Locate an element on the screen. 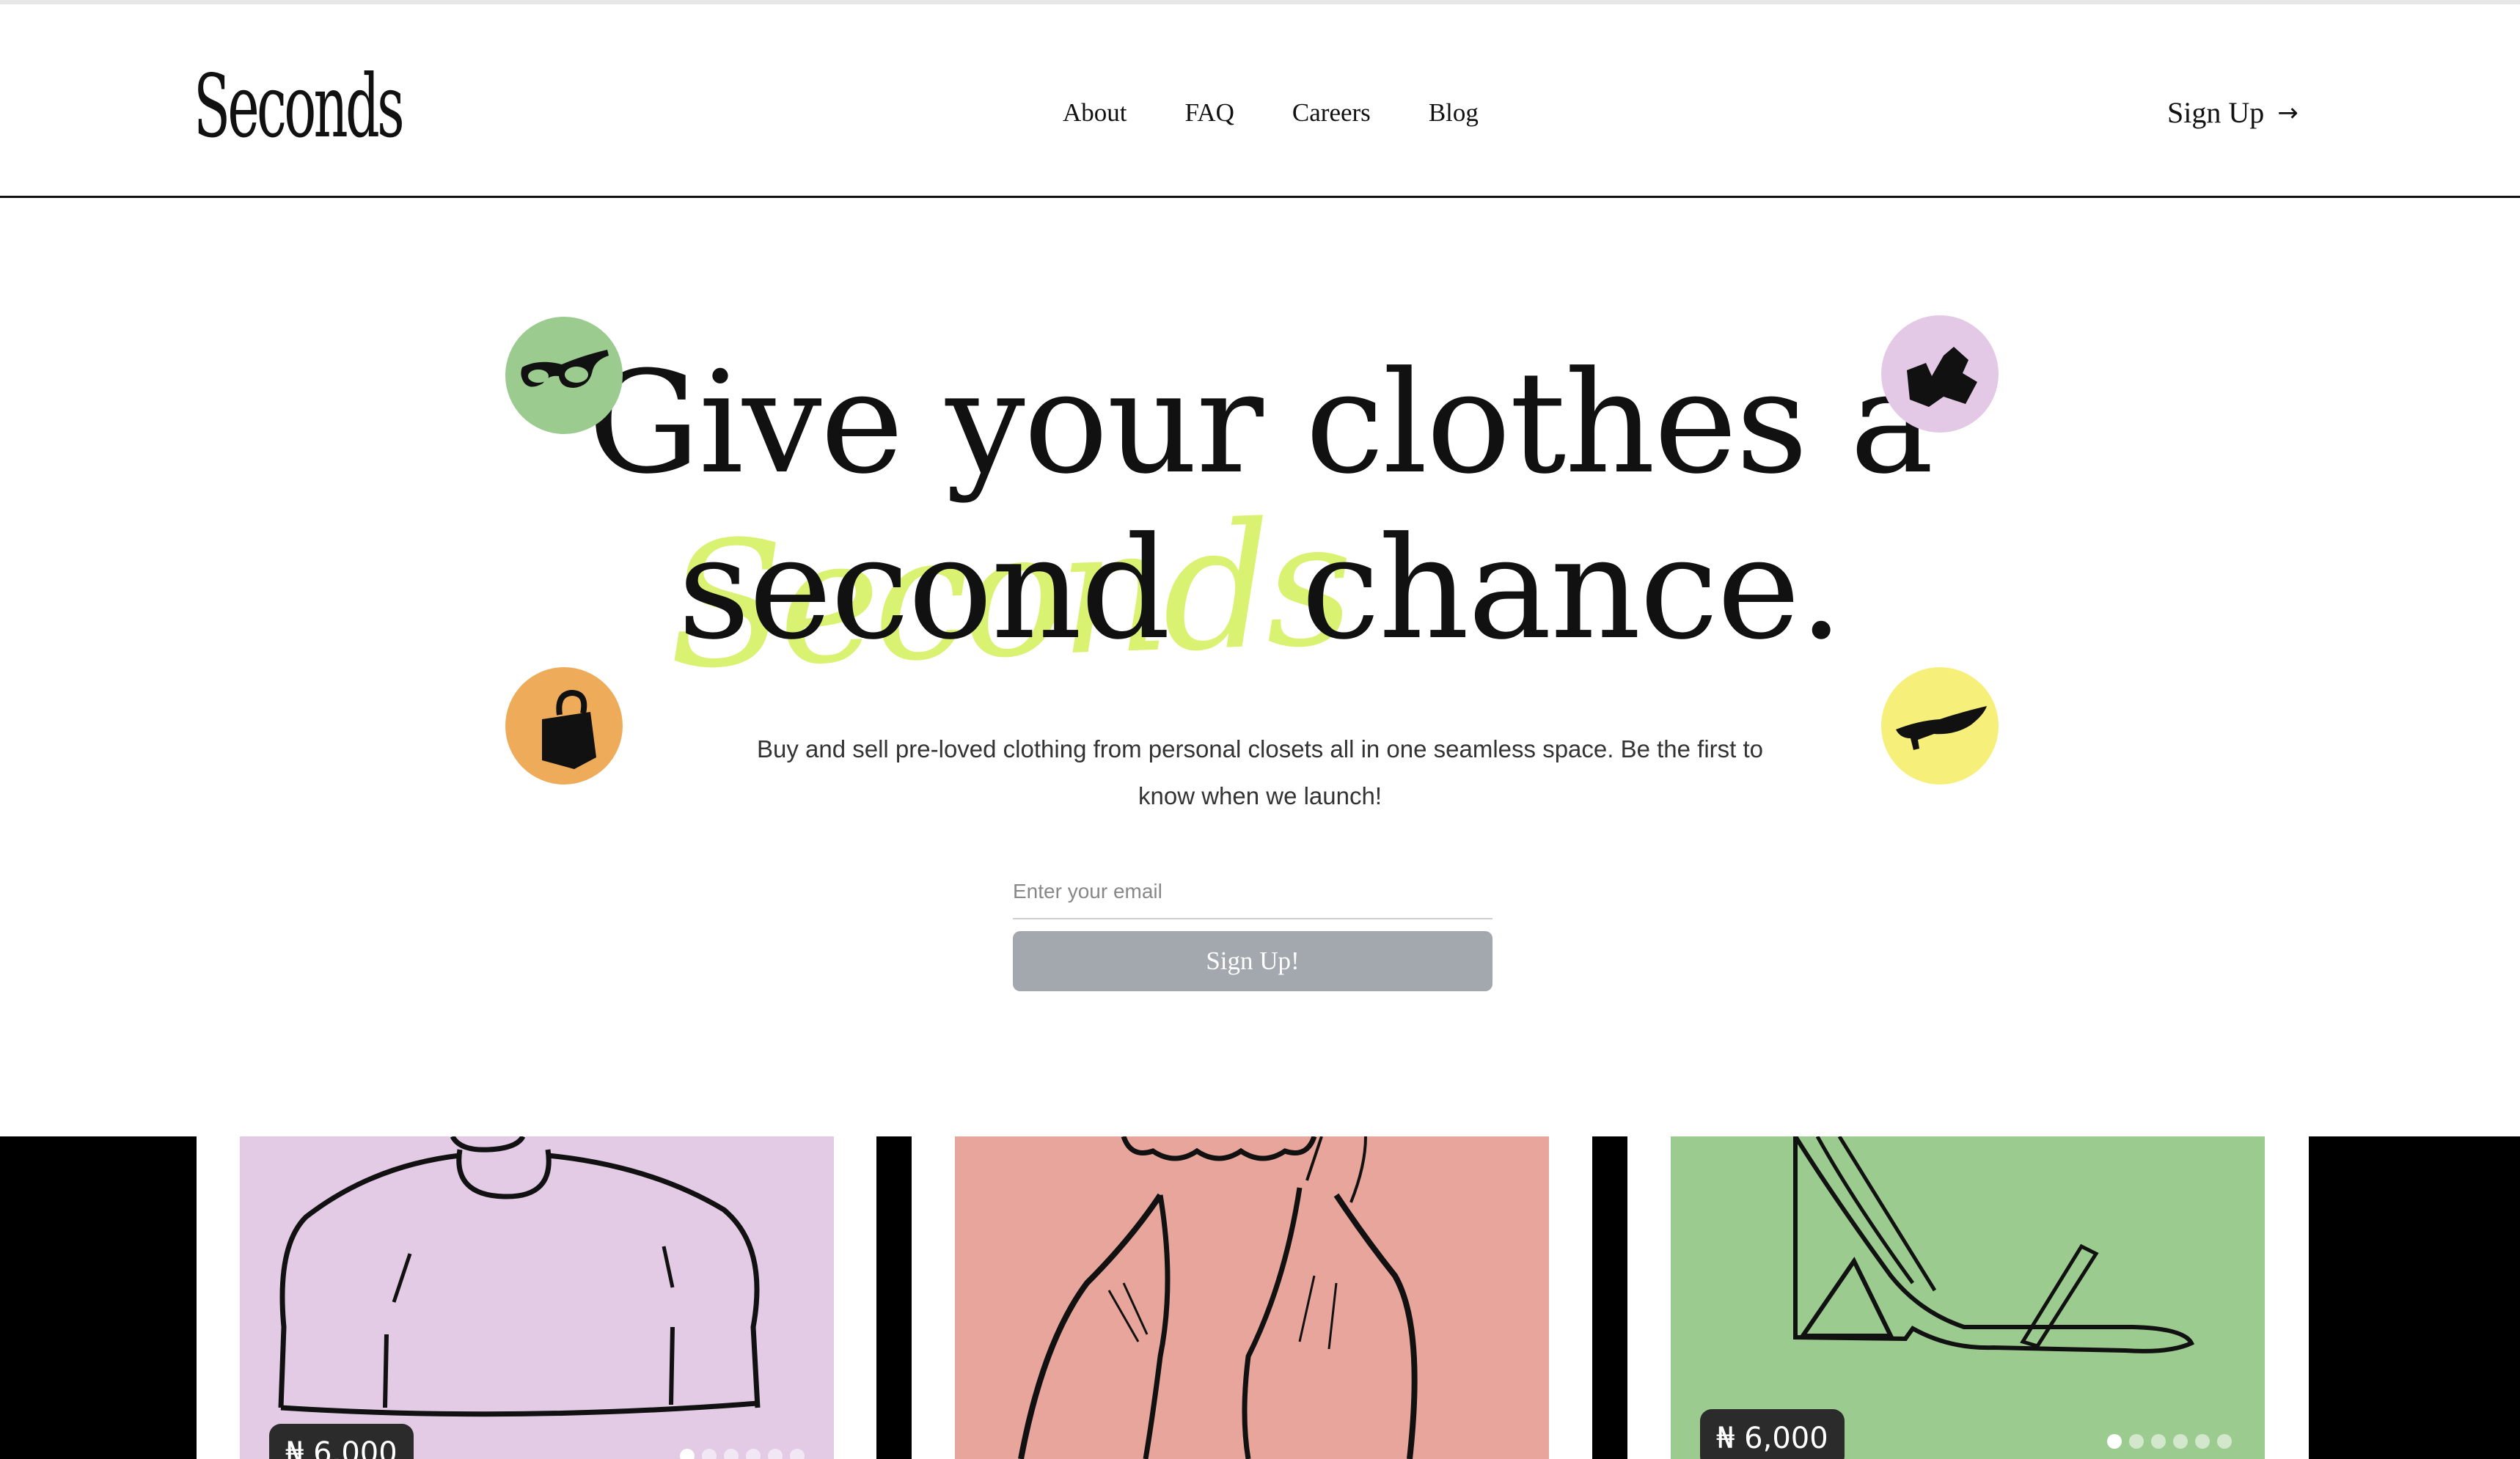 The width and height of the screenshot is (2520, 1459). header-signup-link: Sign Up → is located at coordinates (2233, 112).